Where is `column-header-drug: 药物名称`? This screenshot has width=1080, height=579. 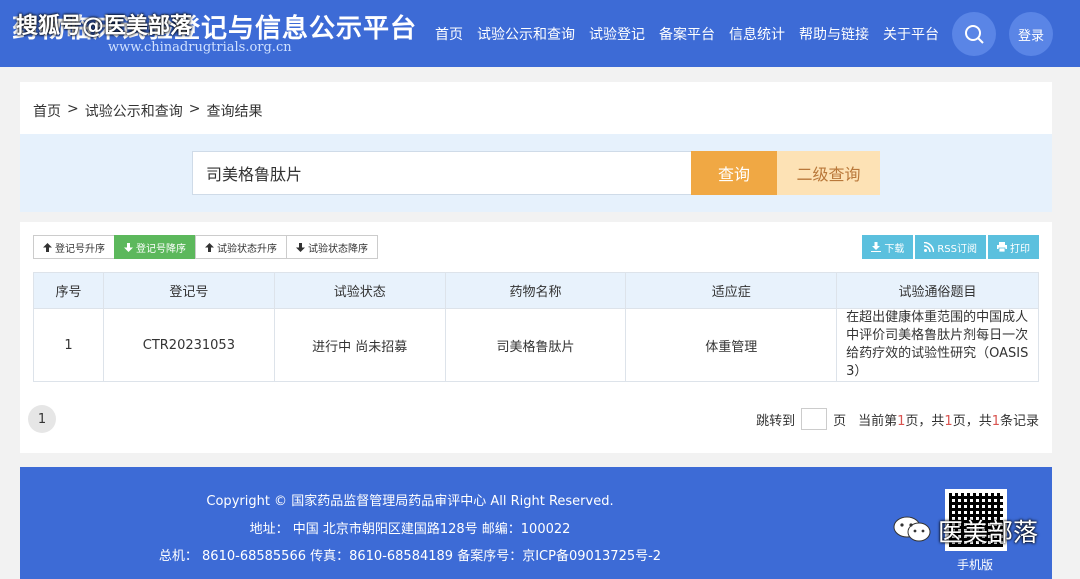 column-header-drug: 药物名称 is located at coordinates (535, 290).